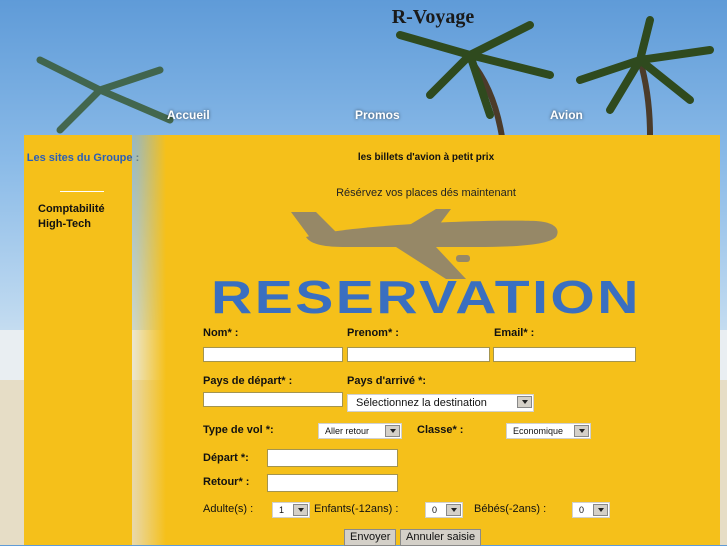 This screenshot has height=546, width=727. Describe the element at coordinates (226, 482) in the screenshot. I see `retour-label: Retour* :` at that location.